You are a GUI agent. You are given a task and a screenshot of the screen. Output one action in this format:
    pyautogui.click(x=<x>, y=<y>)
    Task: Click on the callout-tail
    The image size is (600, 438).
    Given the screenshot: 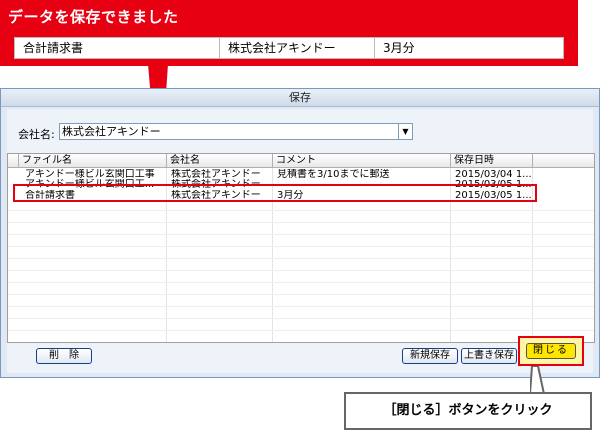 What is the action you would take?
    pyautogui.click(x=538, y=380)
    